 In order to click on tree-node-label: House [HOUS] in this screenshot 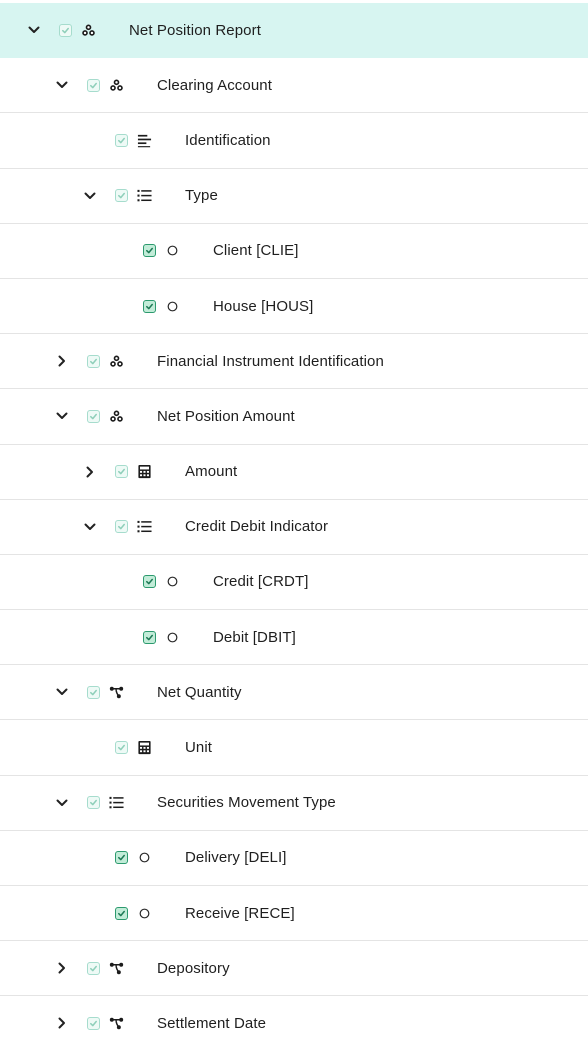, I will do `click(263, 306)`.